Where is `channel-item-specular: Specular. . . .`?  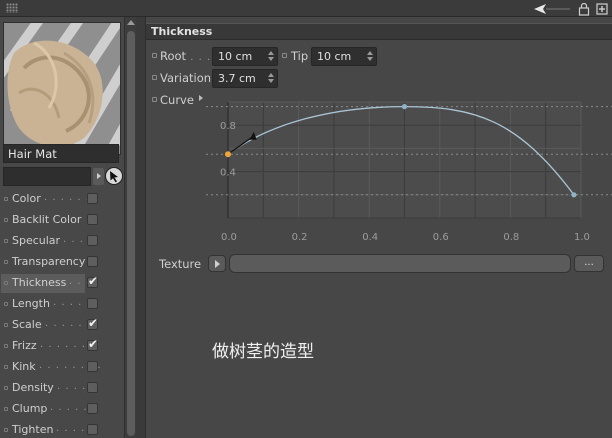 channel-item-specular: Specular. . . . is located at coordinates (62, 241).